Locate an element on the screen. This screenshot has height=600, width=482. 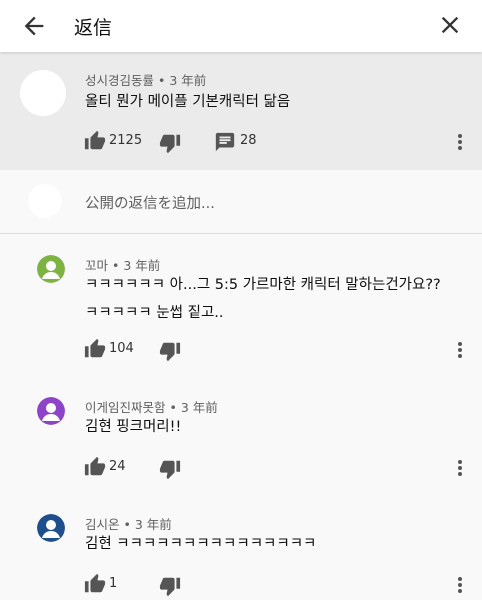
reply-count: 28 is located at coordinates (248, 140).